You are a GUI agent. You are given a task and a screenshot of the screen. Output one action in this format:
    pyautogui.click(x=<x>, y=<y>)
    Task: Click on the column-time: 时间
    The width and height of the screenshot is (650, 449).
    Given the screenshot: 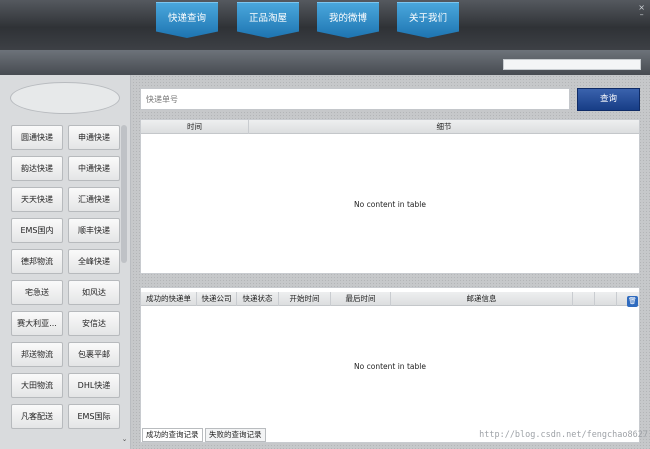 What is the action you would take?
    pyautogui.click(x=195, y=127)
    